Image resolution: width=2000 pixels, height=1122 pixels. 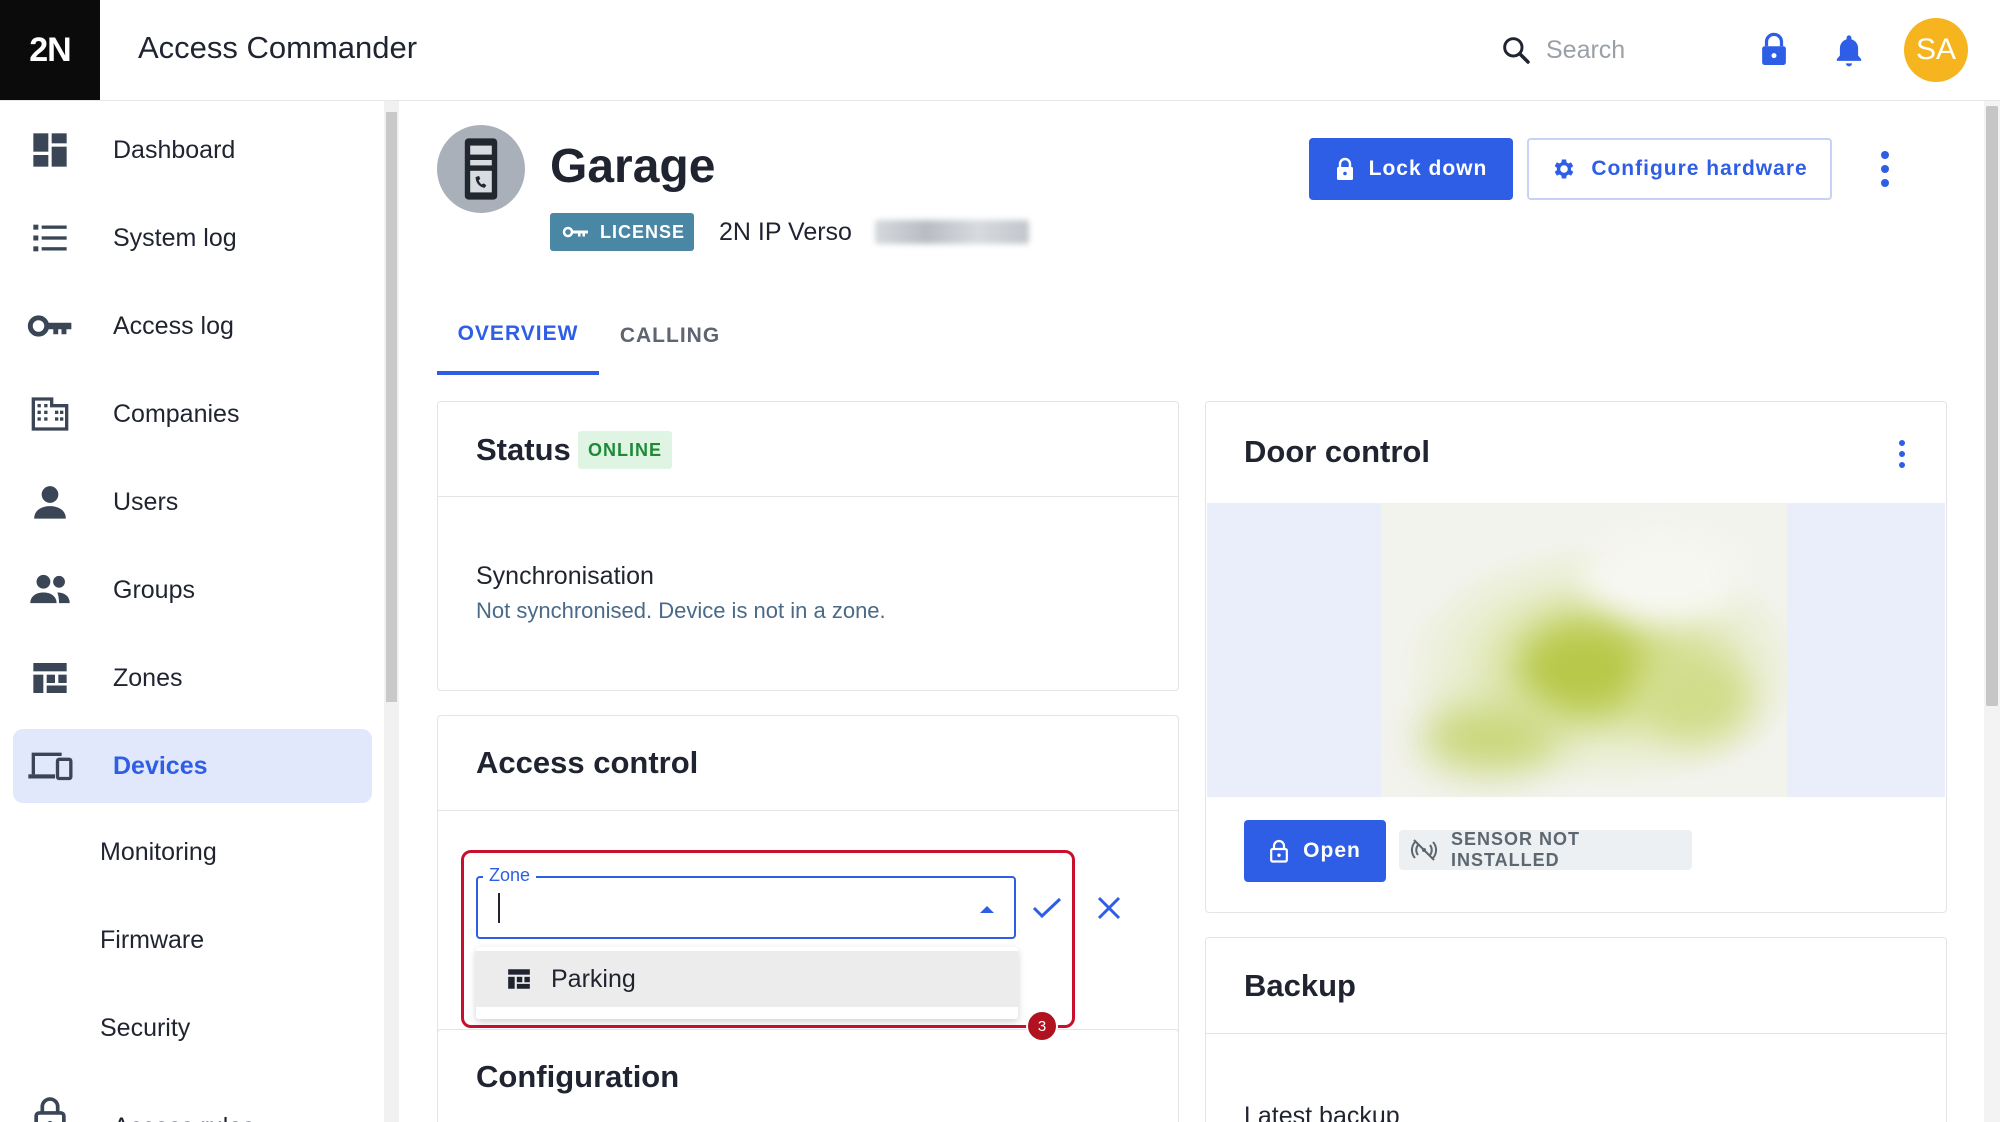 What do you see at coordinates (1332, 850) in the screenshot?
I see `open-label: Open` at bounding box center [1332, 850].